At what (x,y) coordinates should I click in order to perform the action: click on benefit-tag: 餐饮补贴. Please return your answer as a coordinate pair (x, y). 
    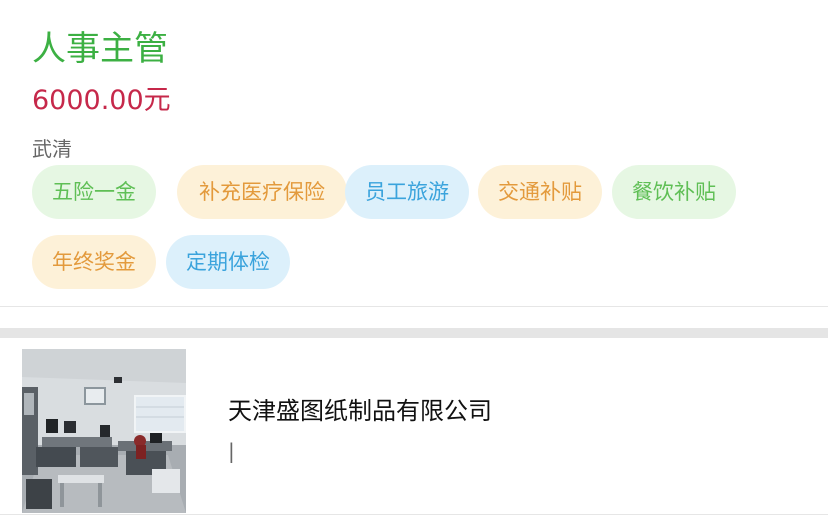
    Looking at the image, I should click on (674, 192).